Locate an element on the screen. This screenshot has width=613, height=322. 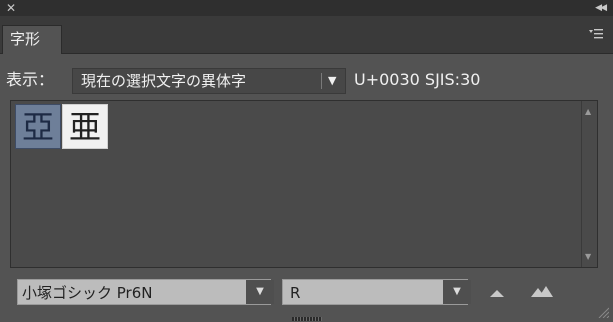
zoom-in-icon is located at coordinates (543, 291).